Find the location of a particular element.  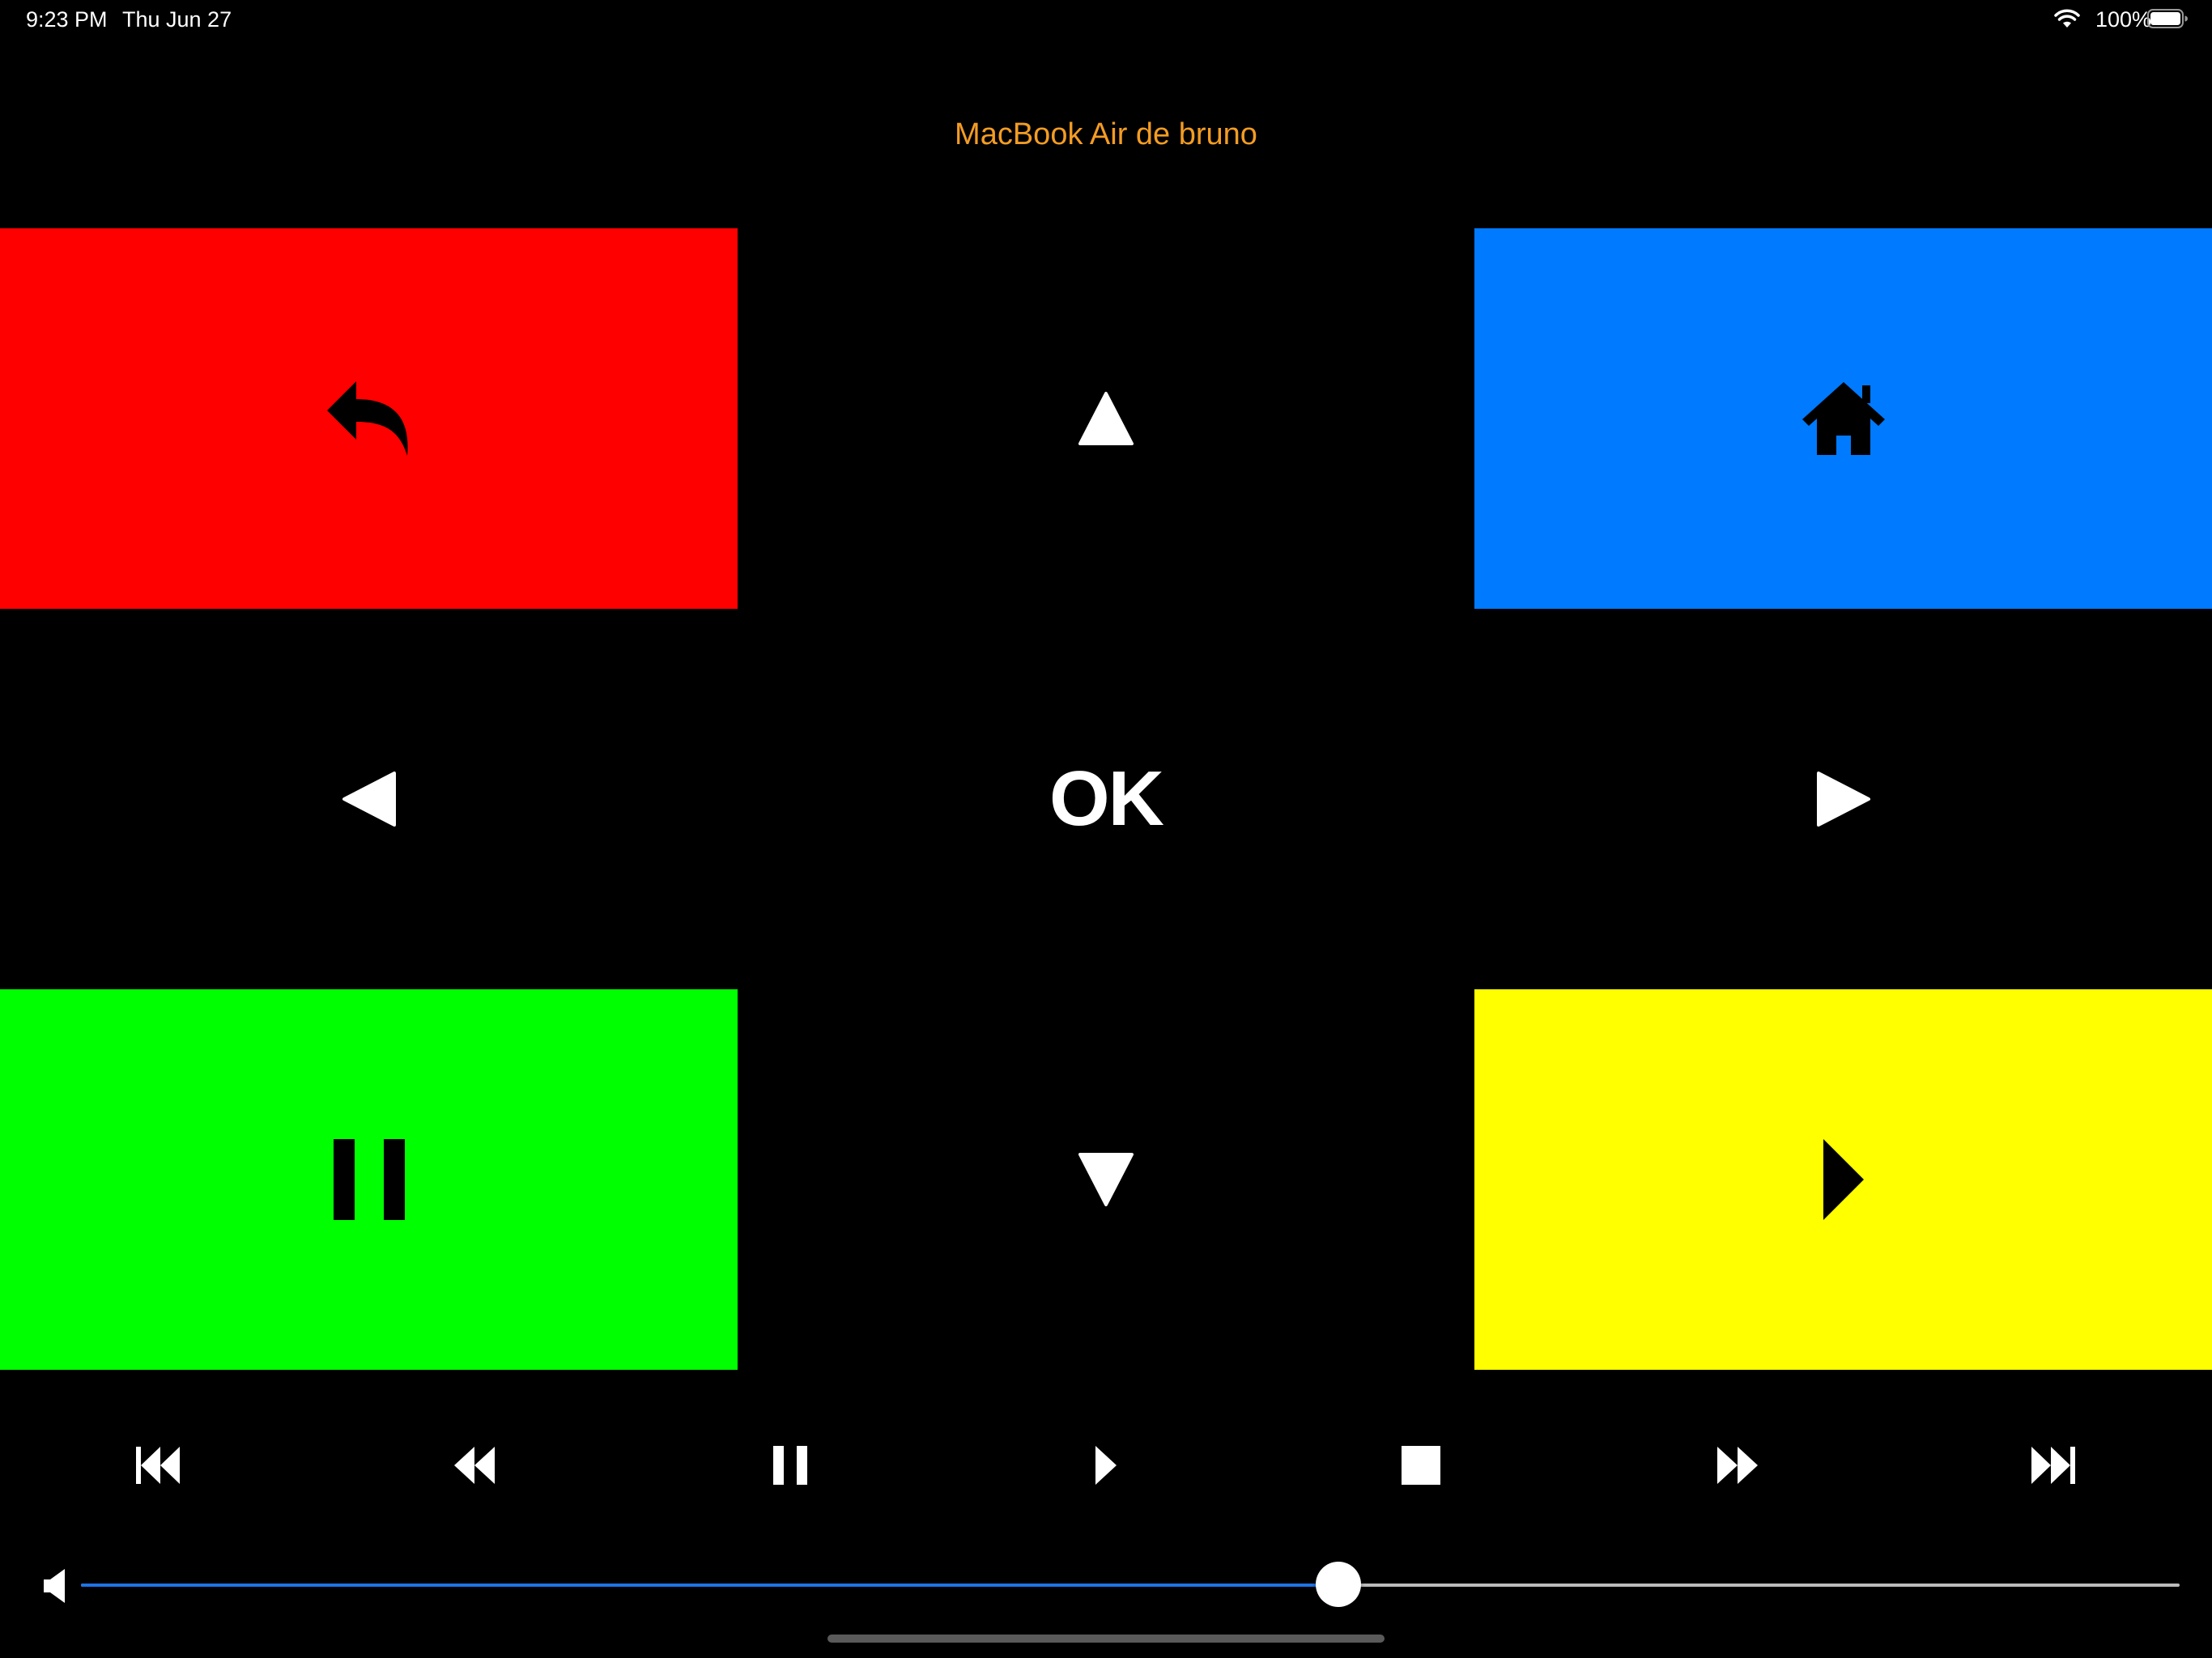

volume-thumb is located at coordinates (1338, 1584).